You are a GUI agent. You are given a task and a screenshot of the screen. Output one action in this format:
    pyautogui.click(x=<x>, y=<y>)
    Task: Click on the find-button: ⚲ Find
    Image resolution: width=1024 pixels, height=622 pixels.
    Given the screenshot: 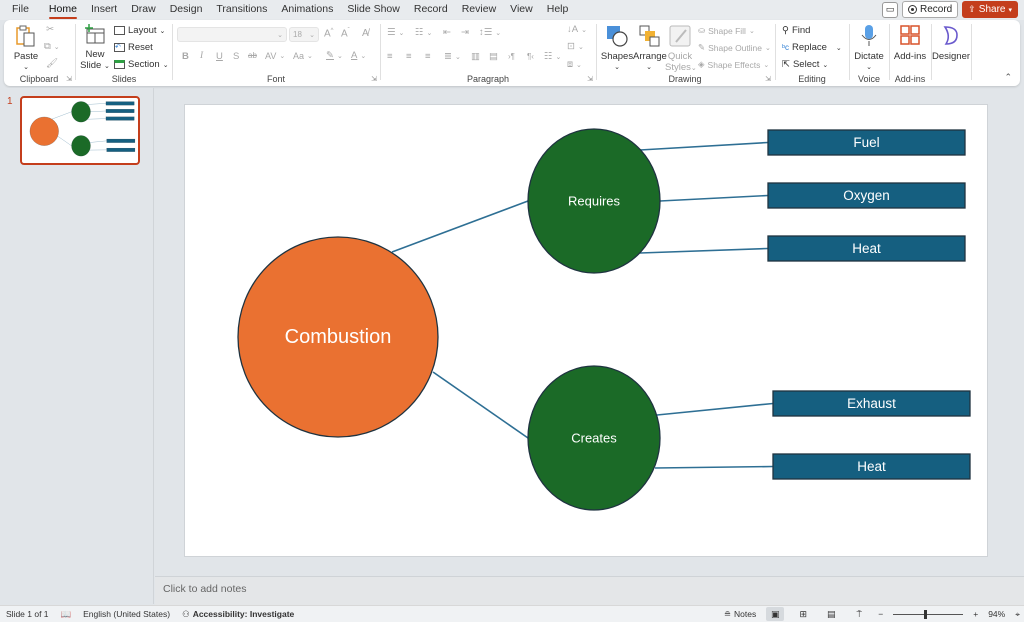 What is the action you would take?
    pyautogui.click(x=796, y=30)
    